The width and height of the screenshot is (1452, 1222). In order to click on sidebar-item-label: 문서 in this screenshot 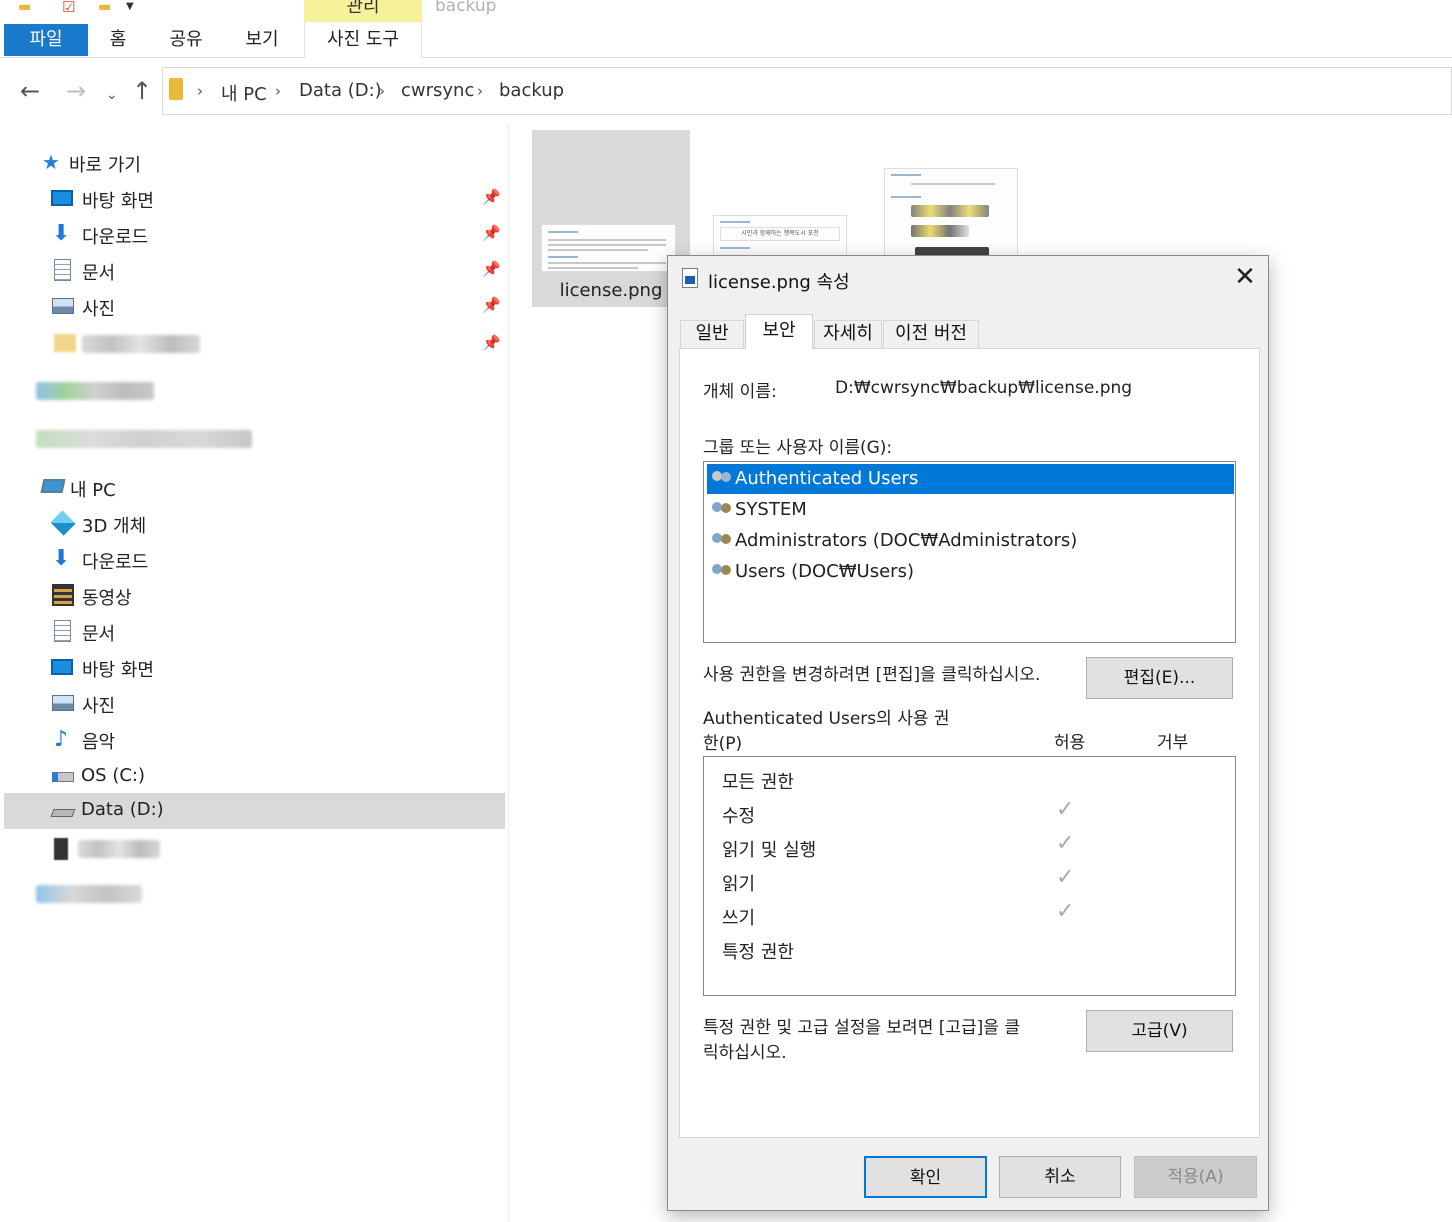, I will do `click(99, 273)`.